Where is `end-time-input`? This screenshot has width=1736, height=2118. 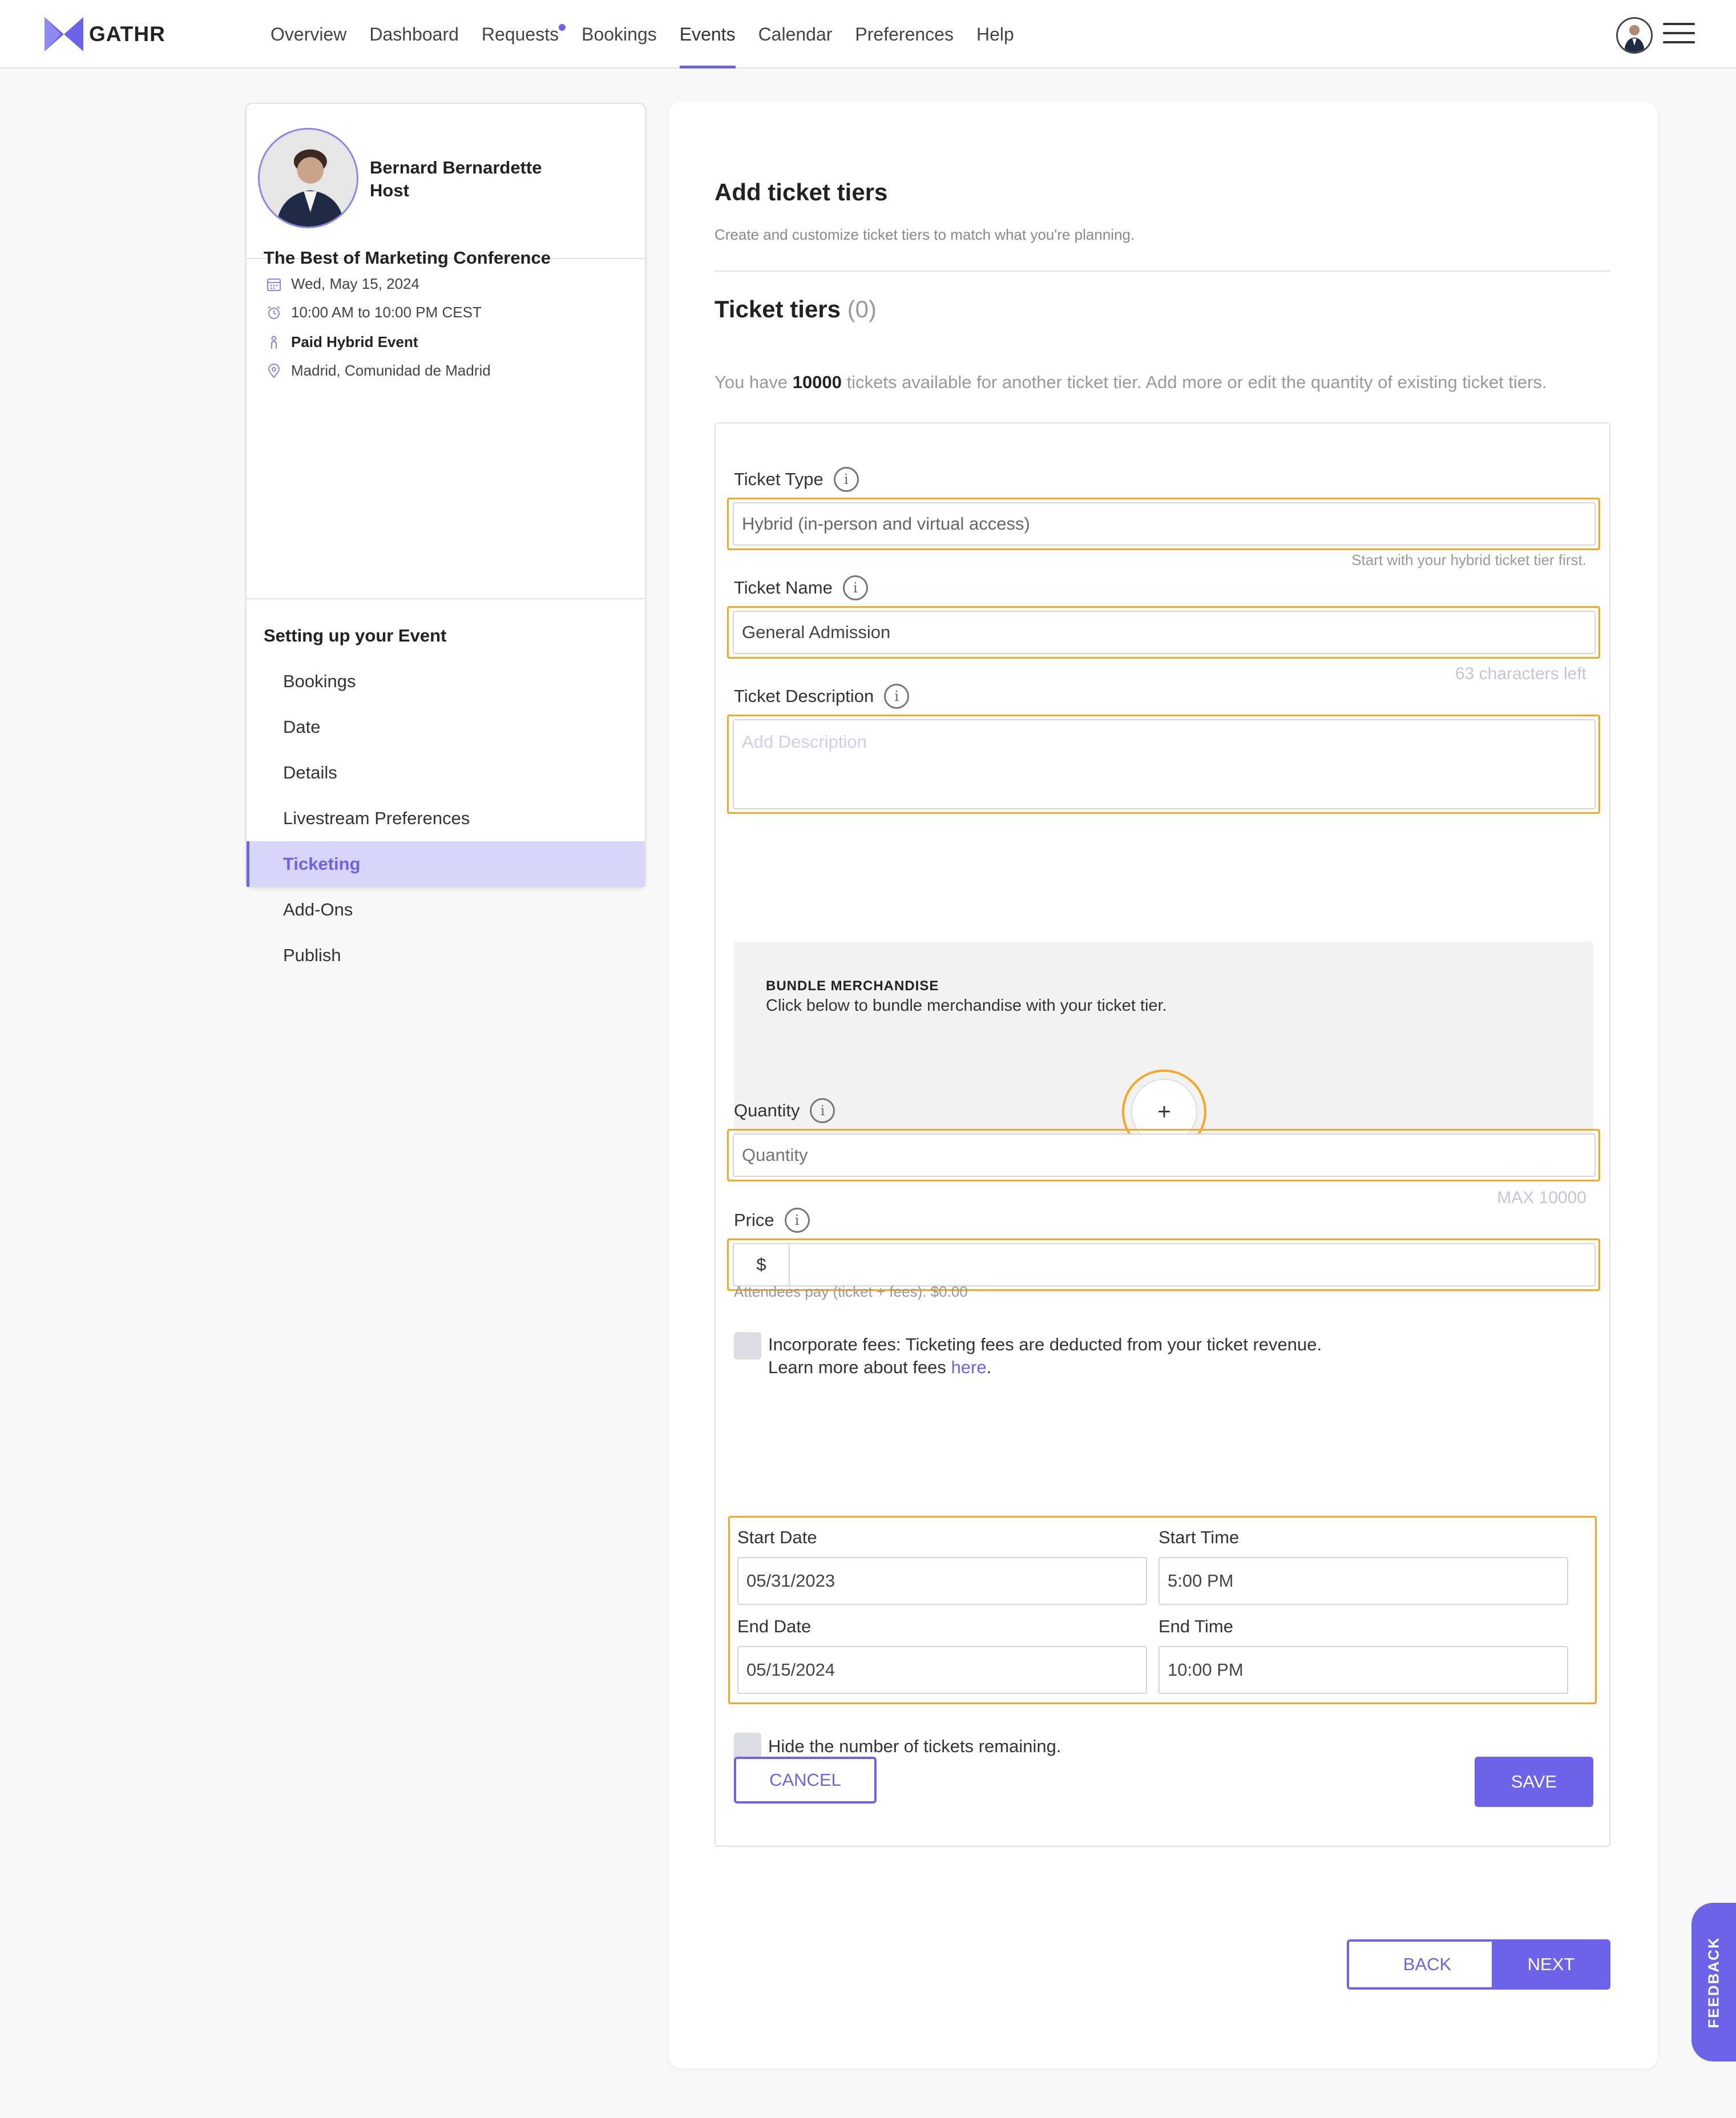
end-time-input is located at coordinates (1363, 1670).